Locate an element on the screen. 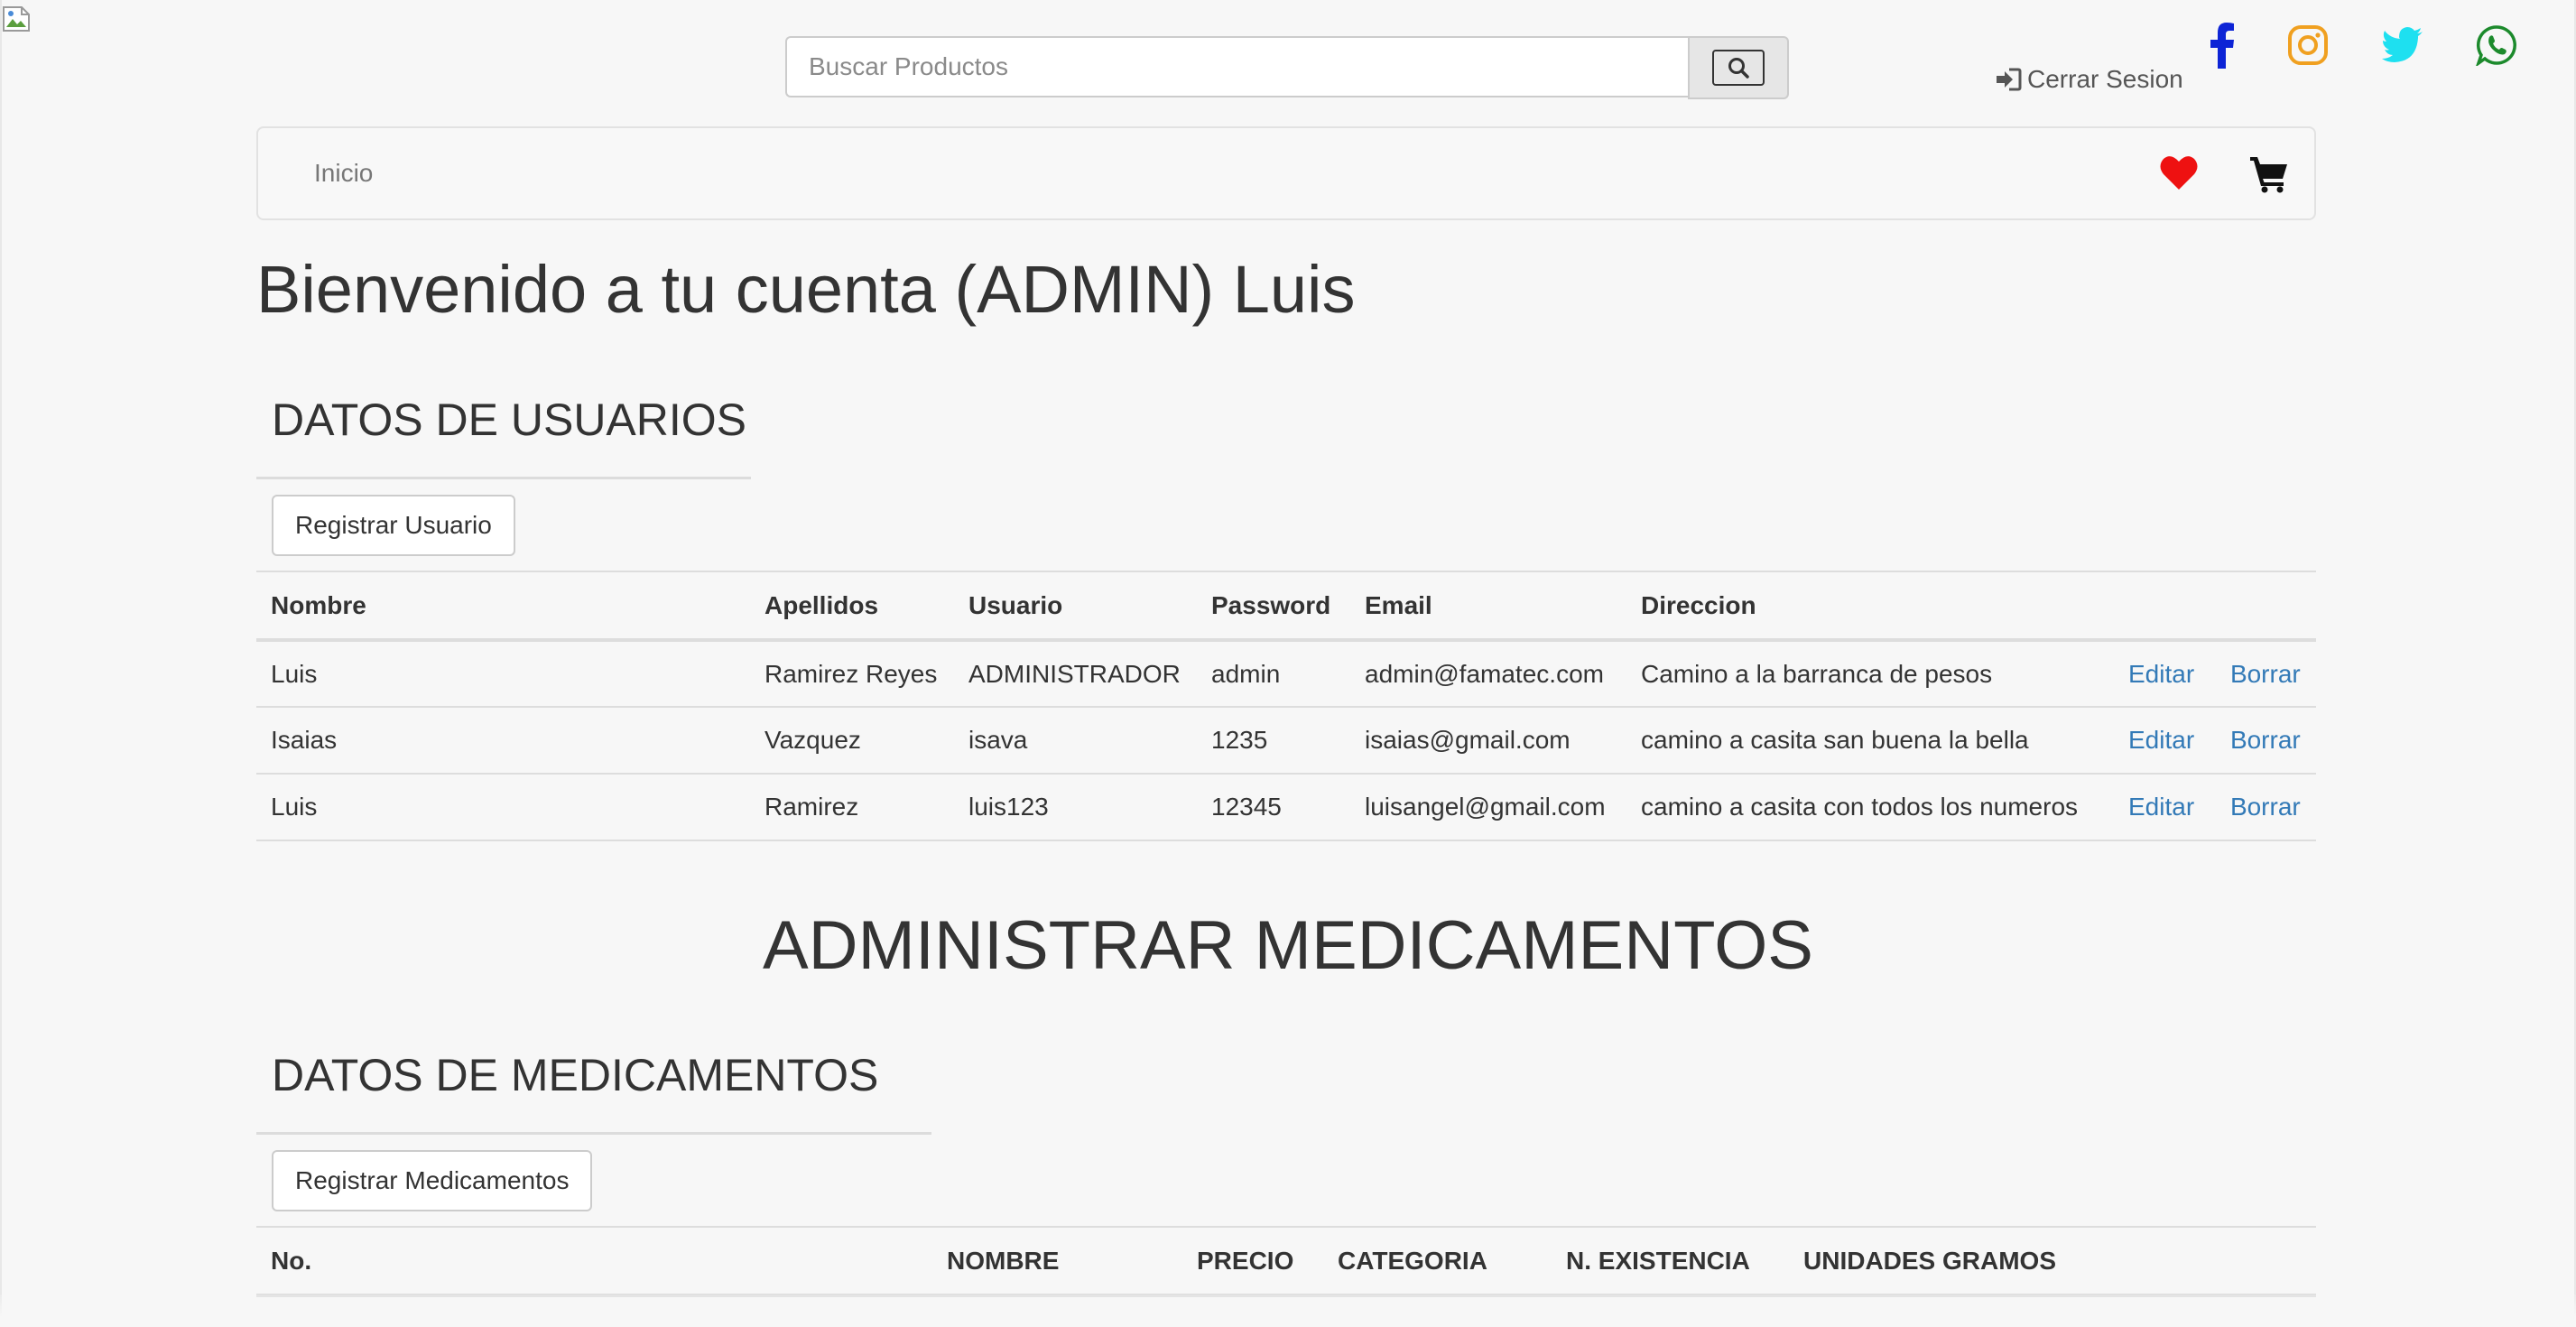 The height and width of the screenshot is (1327, 2576). register-meds-button: Registrar Medicamentos is located at coordinates (432, 1180).